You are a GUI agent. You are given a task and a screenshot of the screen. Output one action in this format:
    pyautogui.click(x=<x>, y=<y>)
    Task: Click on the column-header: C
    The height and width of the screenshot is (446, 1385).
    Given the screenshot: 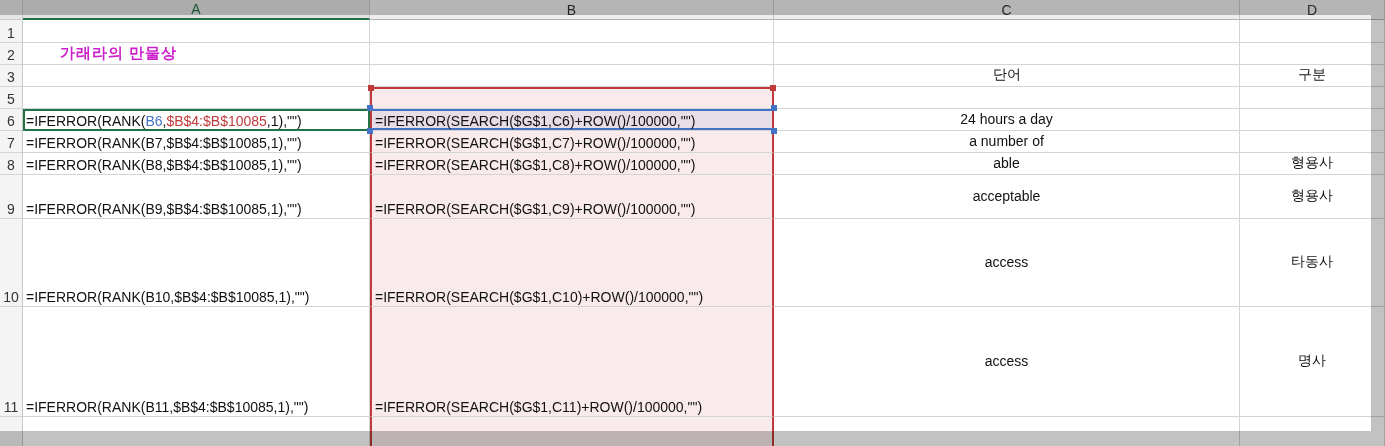 What is the action you would take?
    pyautogui.click(x=1007, y=10)
    